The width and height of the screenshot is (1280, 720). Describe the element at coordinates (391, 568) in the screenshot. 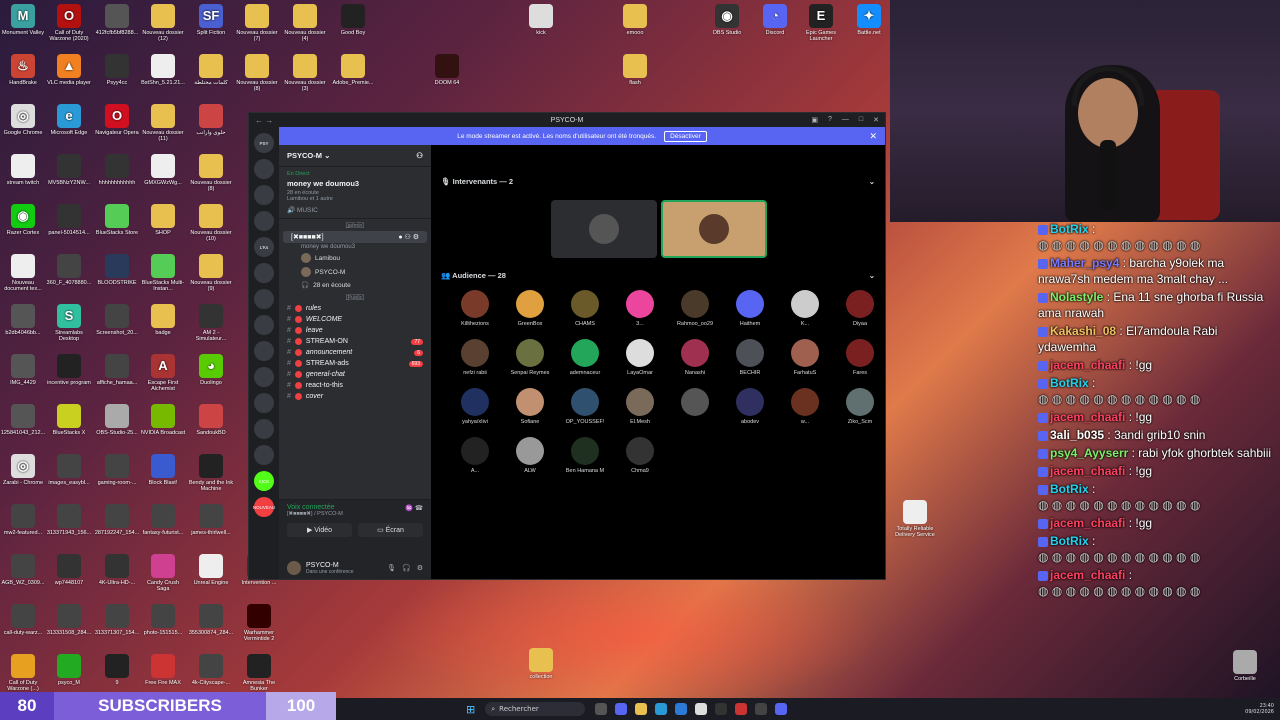

I see `microphone-icon: 🎙` at that location.